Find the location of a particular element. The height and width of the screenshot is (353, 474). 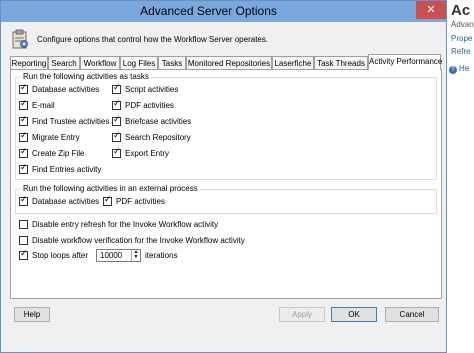

cb-task-email: E-mail is located at coordinates (37, 104).